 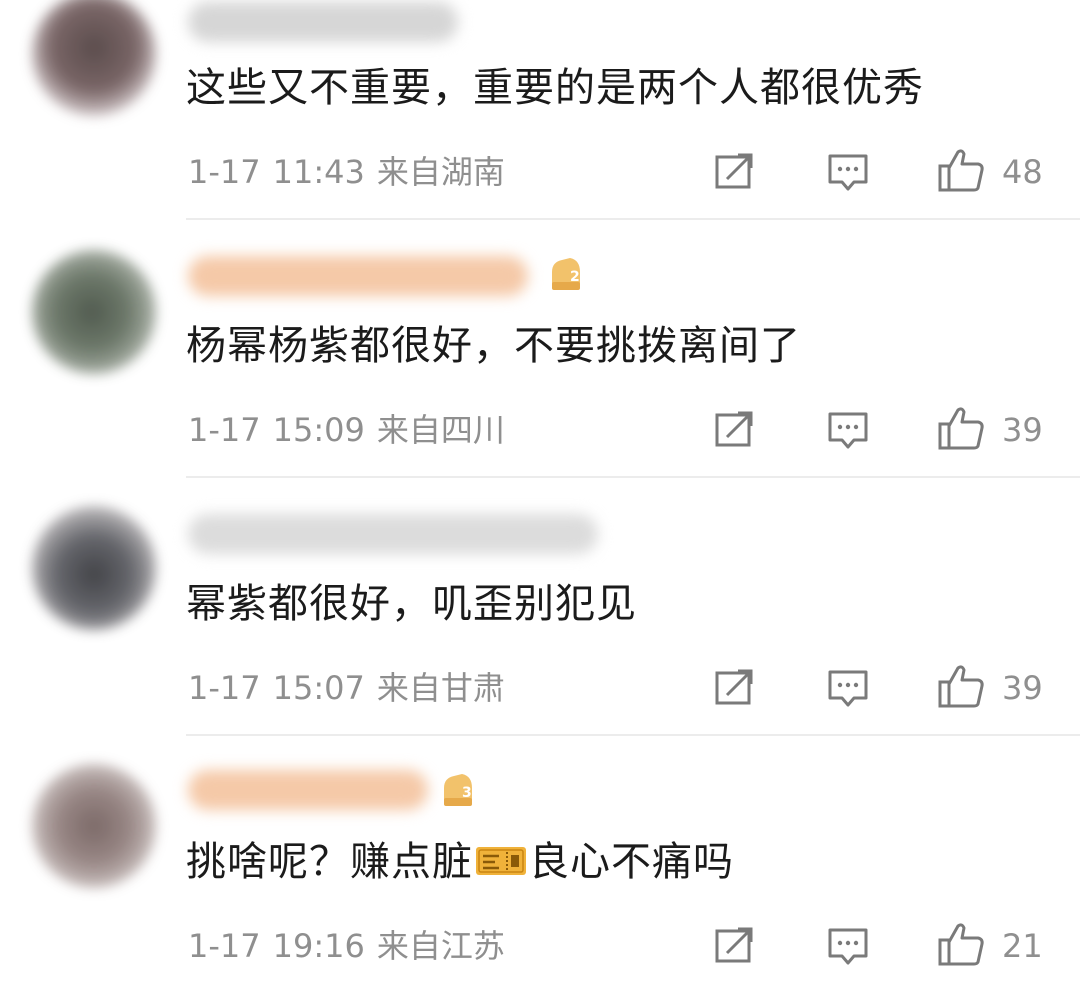 What do you see at coordinates (318, 430) in the screenshot?
I see `comment-time: 15:09` at bounding box center [318, 430].